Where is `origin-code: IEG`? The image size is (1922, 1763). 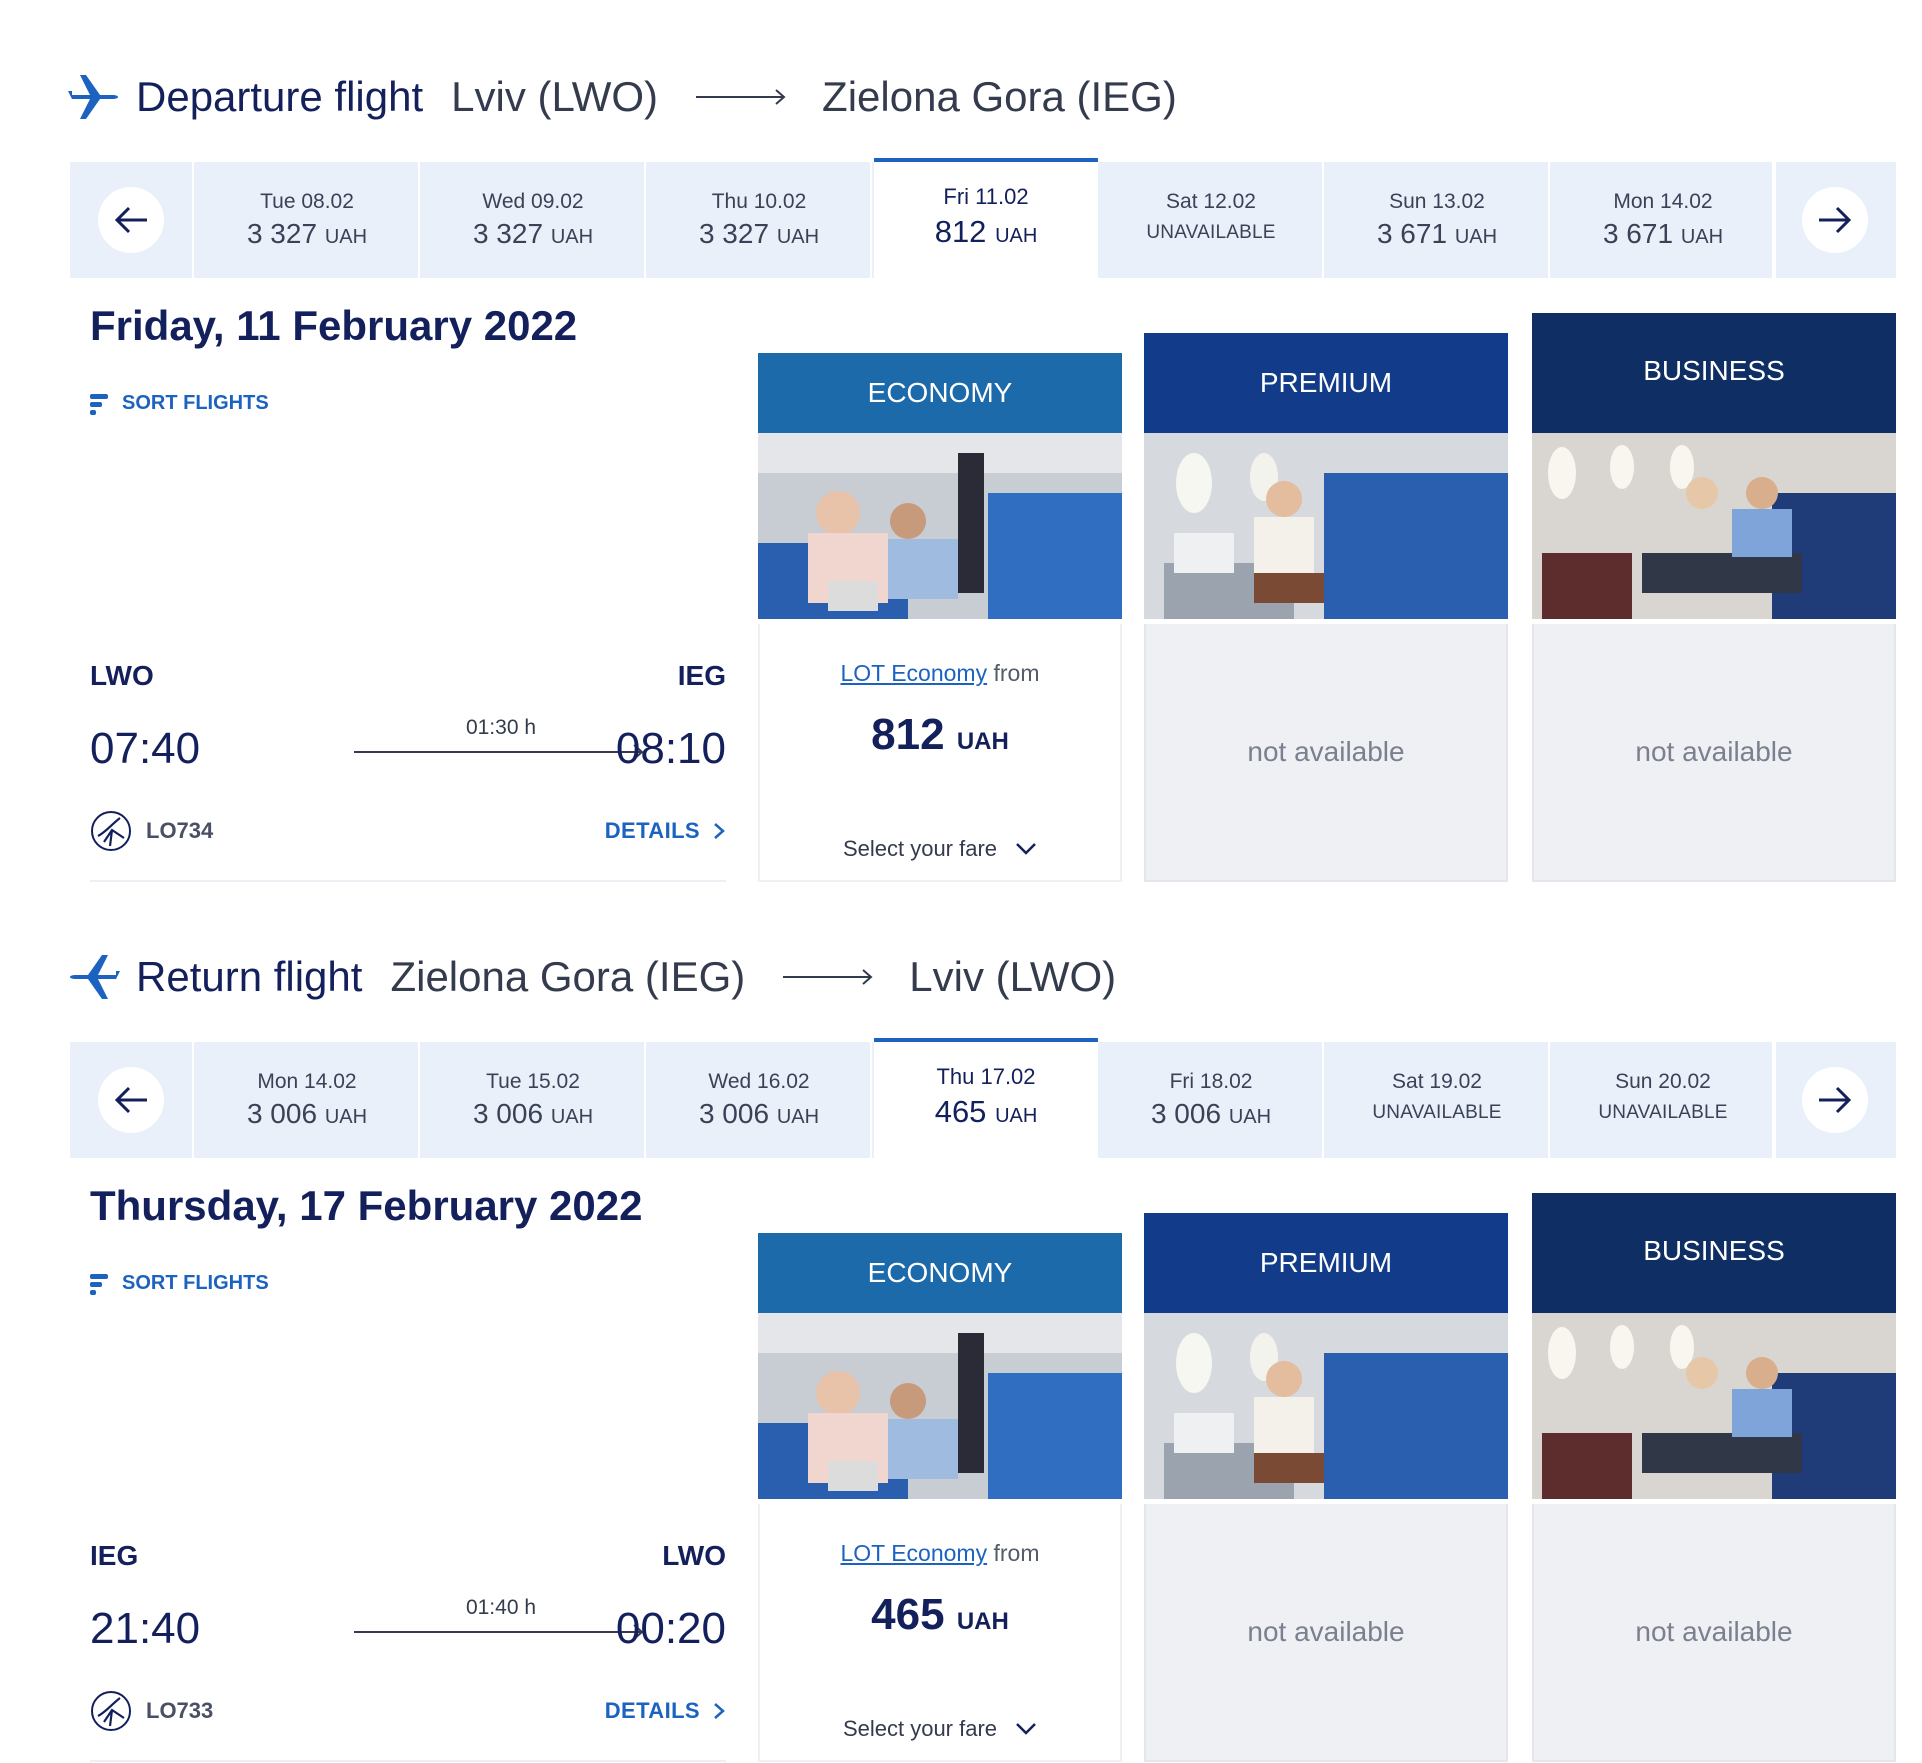
origin-code: IEG is located at coordinates (114, 1555).